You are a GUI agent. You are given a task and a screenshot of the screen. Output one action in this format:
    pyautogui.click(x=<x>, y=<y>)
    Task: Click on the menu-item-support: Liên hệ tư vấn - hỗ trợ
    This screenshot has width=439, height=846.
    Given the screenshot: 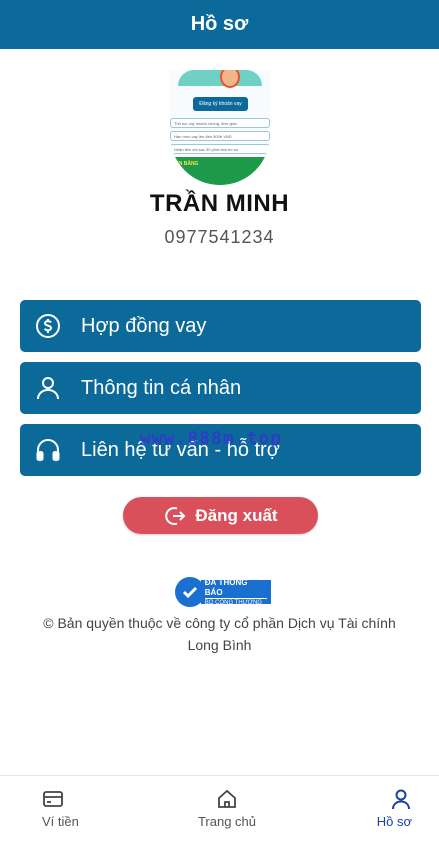 What is the action you would take?
    pyautogui.click(x=220, y=450)
    